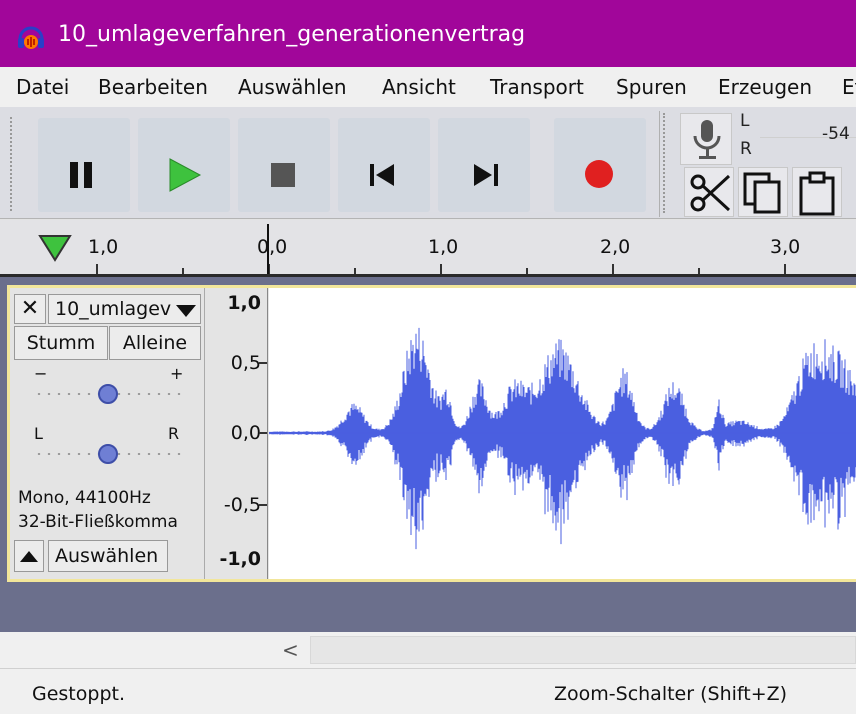  I want to click on menu-bearbeiten: Bearbeiten, so click(153, 87).